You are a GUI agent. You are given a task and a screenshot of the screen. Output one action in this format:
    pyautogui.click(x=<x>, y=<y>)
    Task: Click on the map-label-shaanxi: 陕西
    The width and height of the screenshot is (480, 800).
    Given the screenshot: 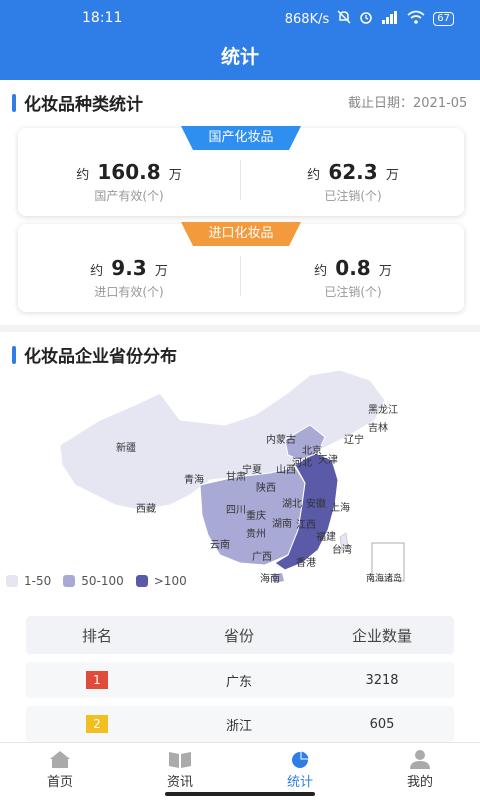 What is the action you would take?
    pyautogui.click(x=266, y=487)
    